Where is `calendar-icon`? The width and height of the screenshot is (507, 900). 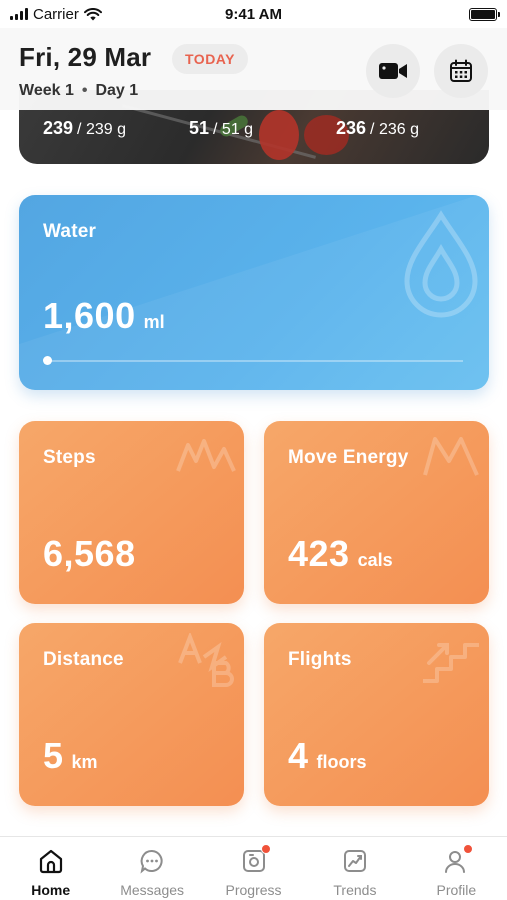
calendar-icon is located at coordinates (461, 70).